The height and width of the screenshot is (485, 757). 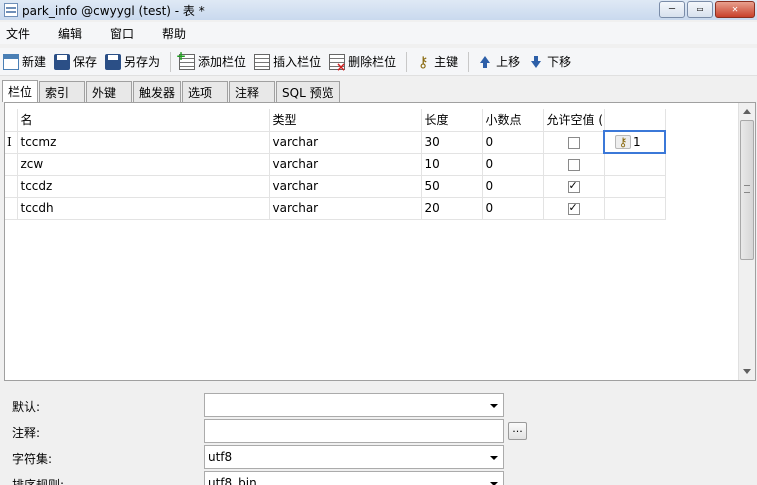 What do you see at coordinates (452, 142) in the screenshot?
I see `field-length-cell: 30` at bounding box center [452, 142].